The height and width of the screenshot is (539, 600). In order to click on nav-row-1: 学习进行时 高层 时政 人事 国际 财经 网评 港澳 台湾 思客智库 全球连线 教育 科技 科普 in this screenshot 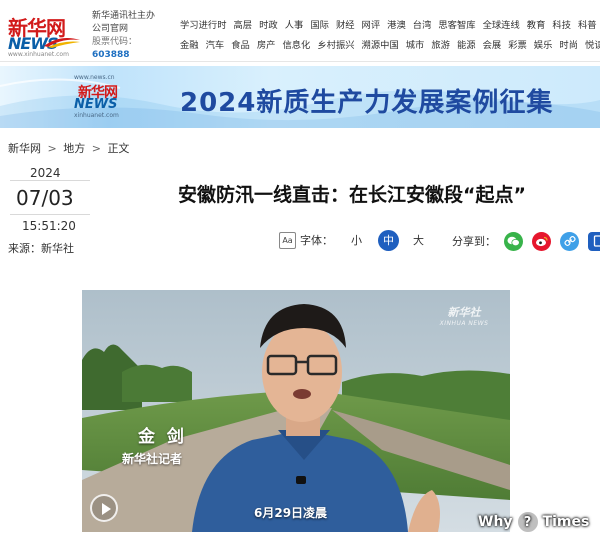, I will do `click(390, 24)`.